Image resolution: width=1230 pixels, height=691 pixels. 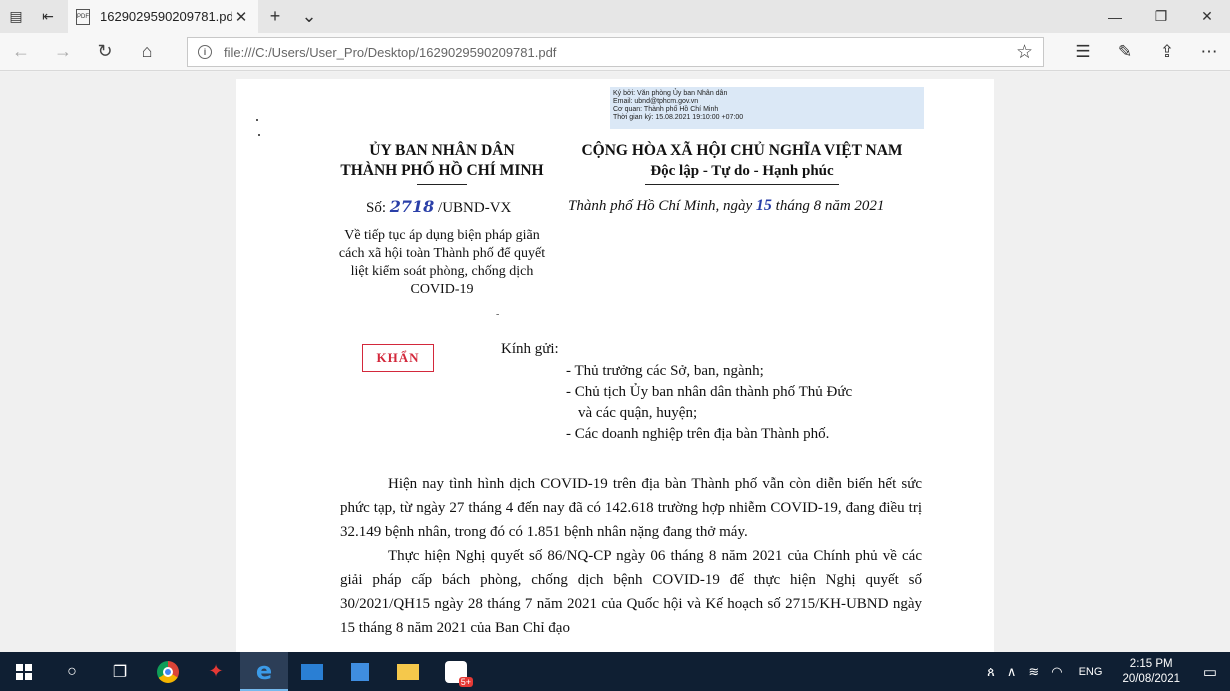 I want to click on back-icon: ←, so click(x=21, y=52).